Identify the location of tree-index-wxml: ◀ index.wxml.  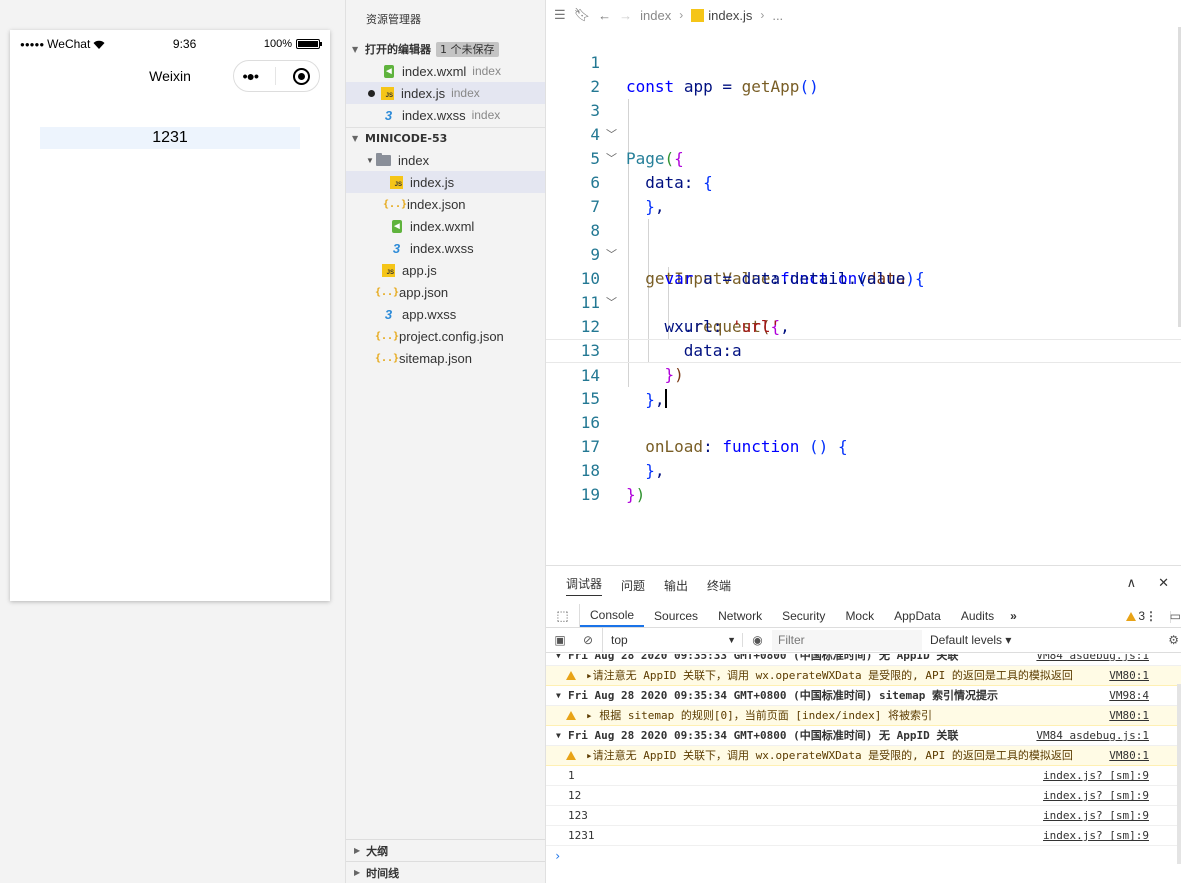
(445, 226).